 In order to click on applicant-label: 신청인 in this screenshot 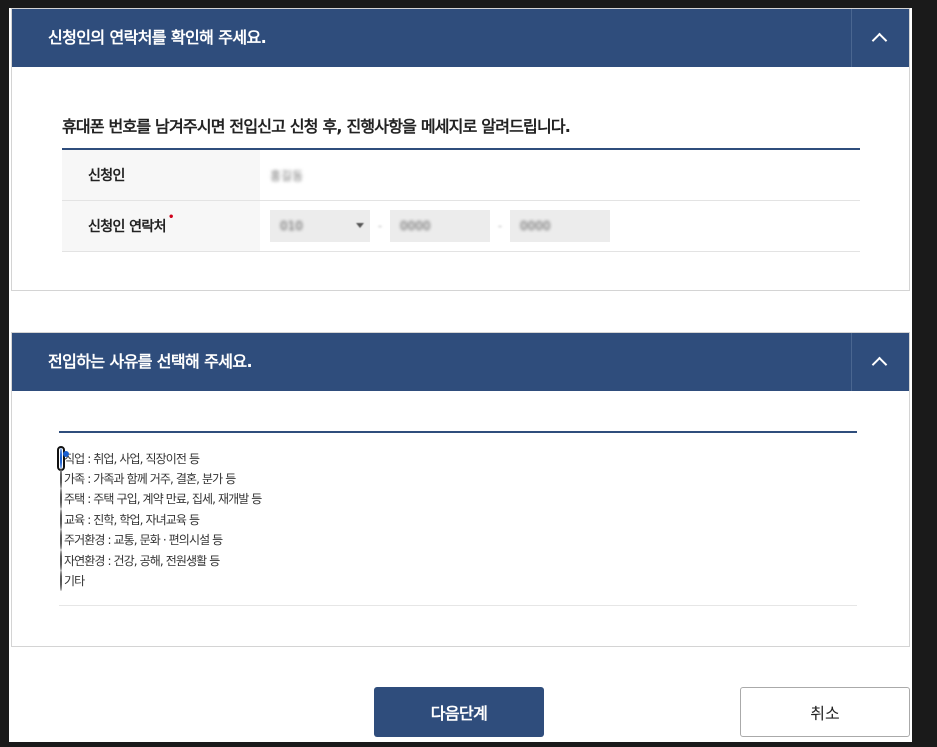, I will do `click(161, 175)`.